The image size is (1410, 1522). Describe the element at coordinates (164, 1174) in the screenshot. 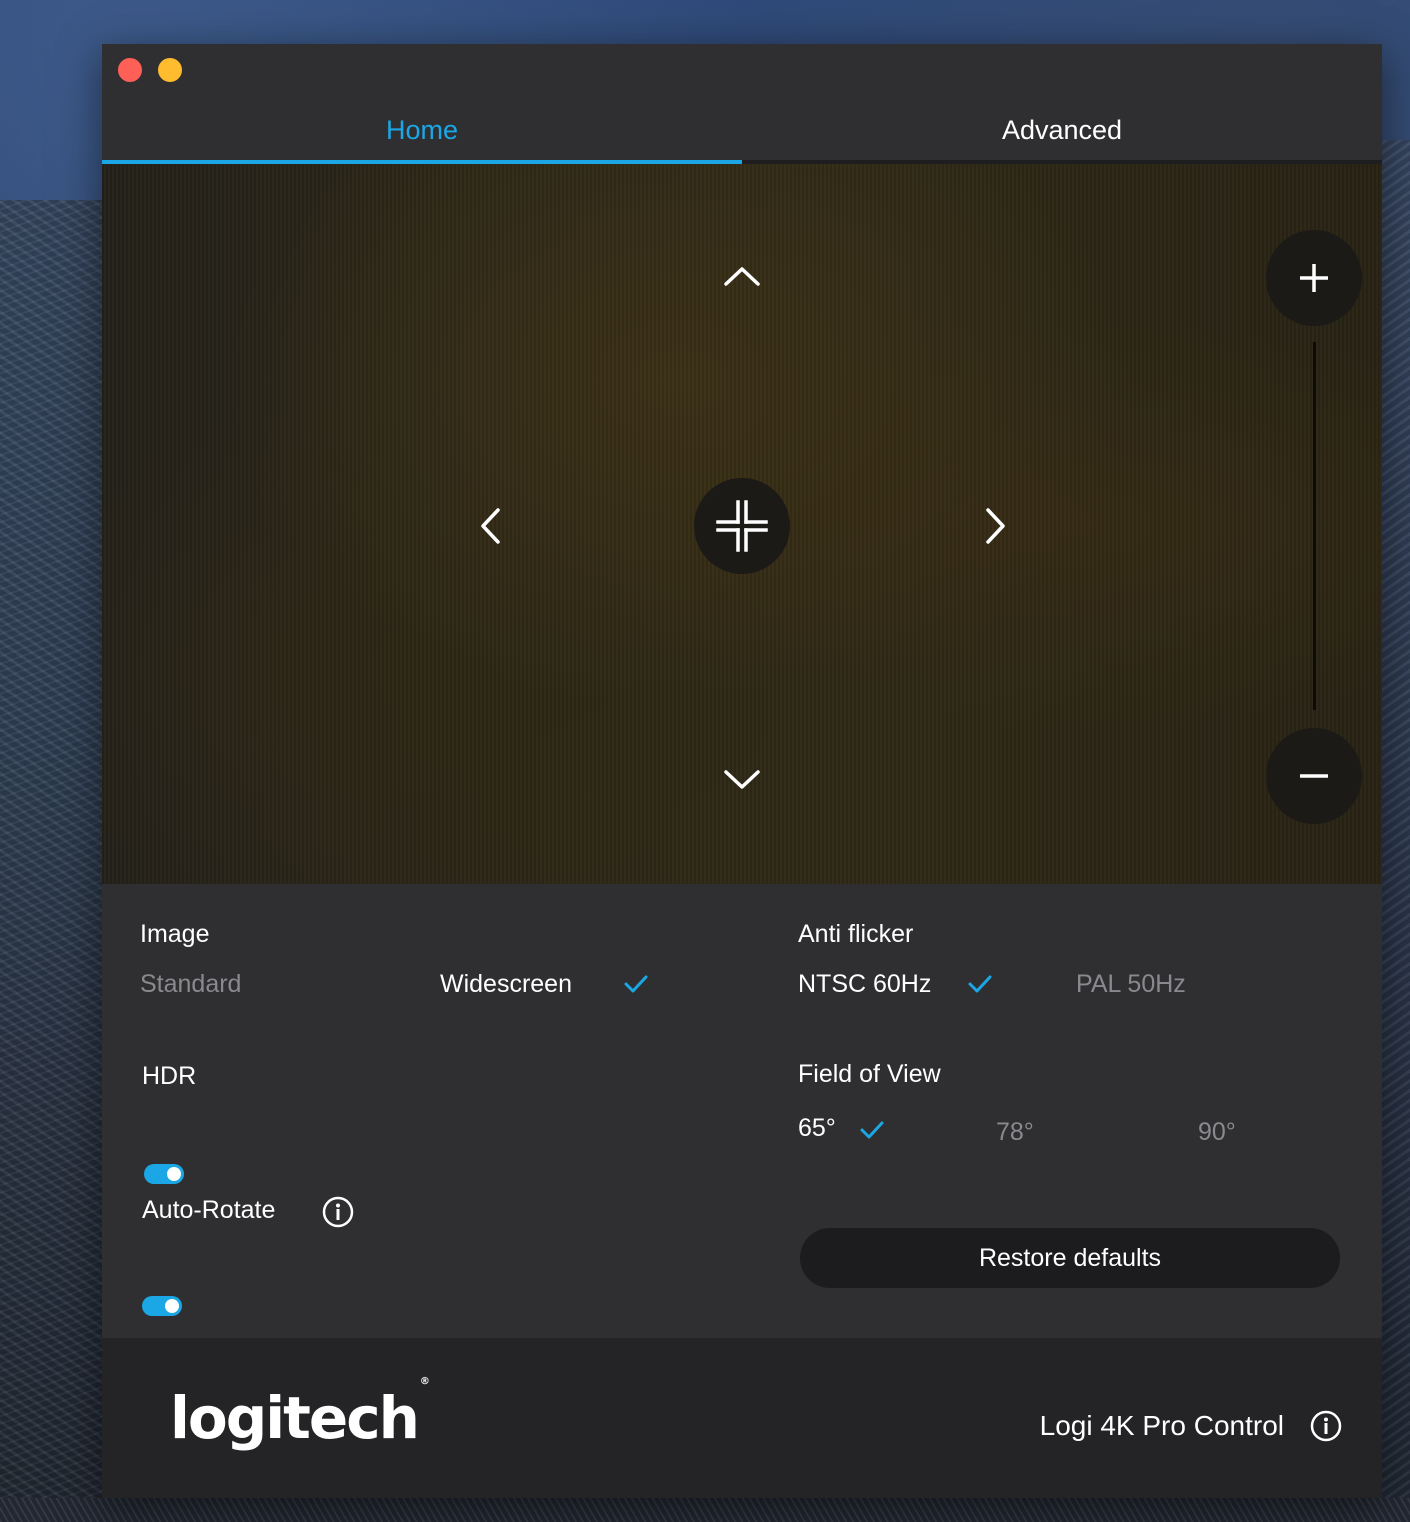

I see `hdr-toggle` at that location.